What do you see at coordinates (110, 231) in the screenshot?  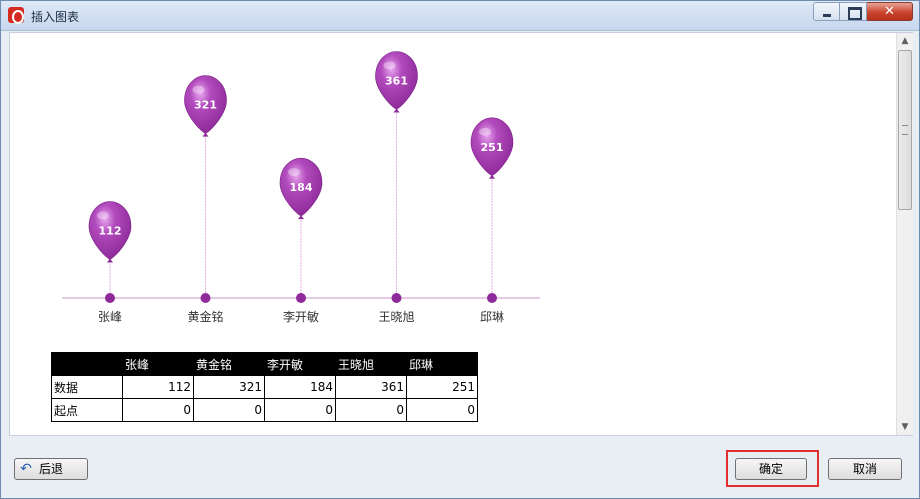 I see `data-label: 112` at bounding box center [110, 231].